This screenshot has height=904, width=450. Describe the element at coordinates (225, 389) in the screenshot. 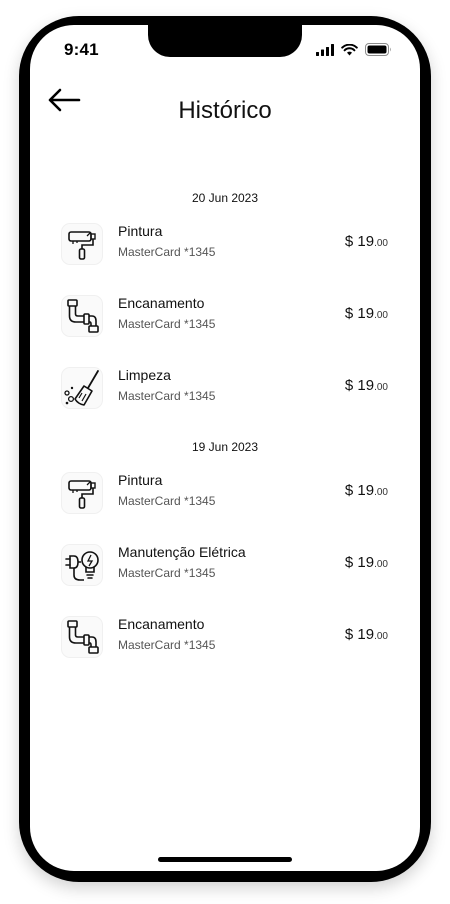

I see `history-item-limpeza: Limpeza MasterCard *1345 $ 19.00` at that location.